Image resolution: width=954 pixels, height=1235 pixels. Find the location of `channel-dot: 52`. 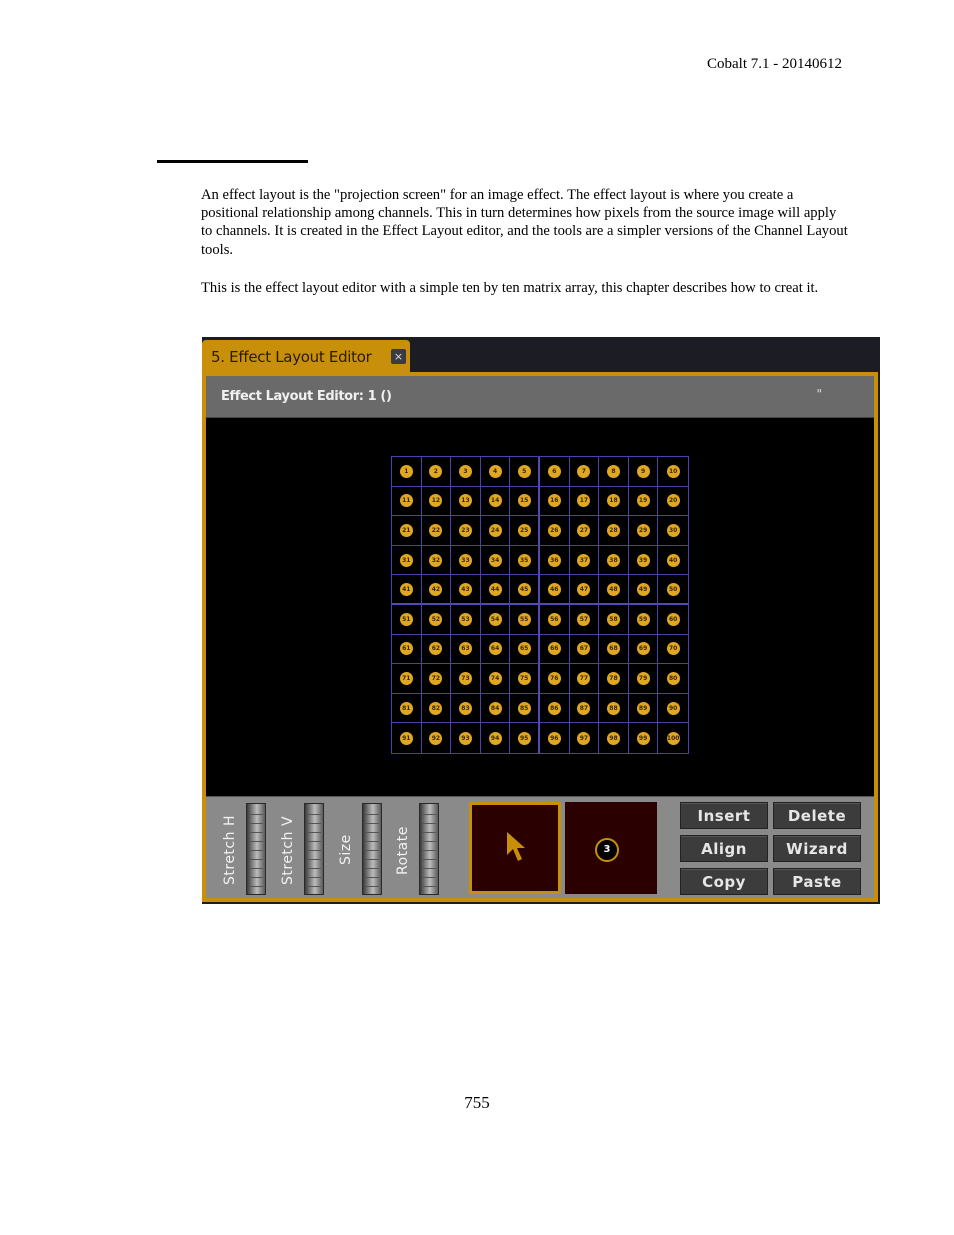

channel-dot: 52 is located at coordinates (436, 619).